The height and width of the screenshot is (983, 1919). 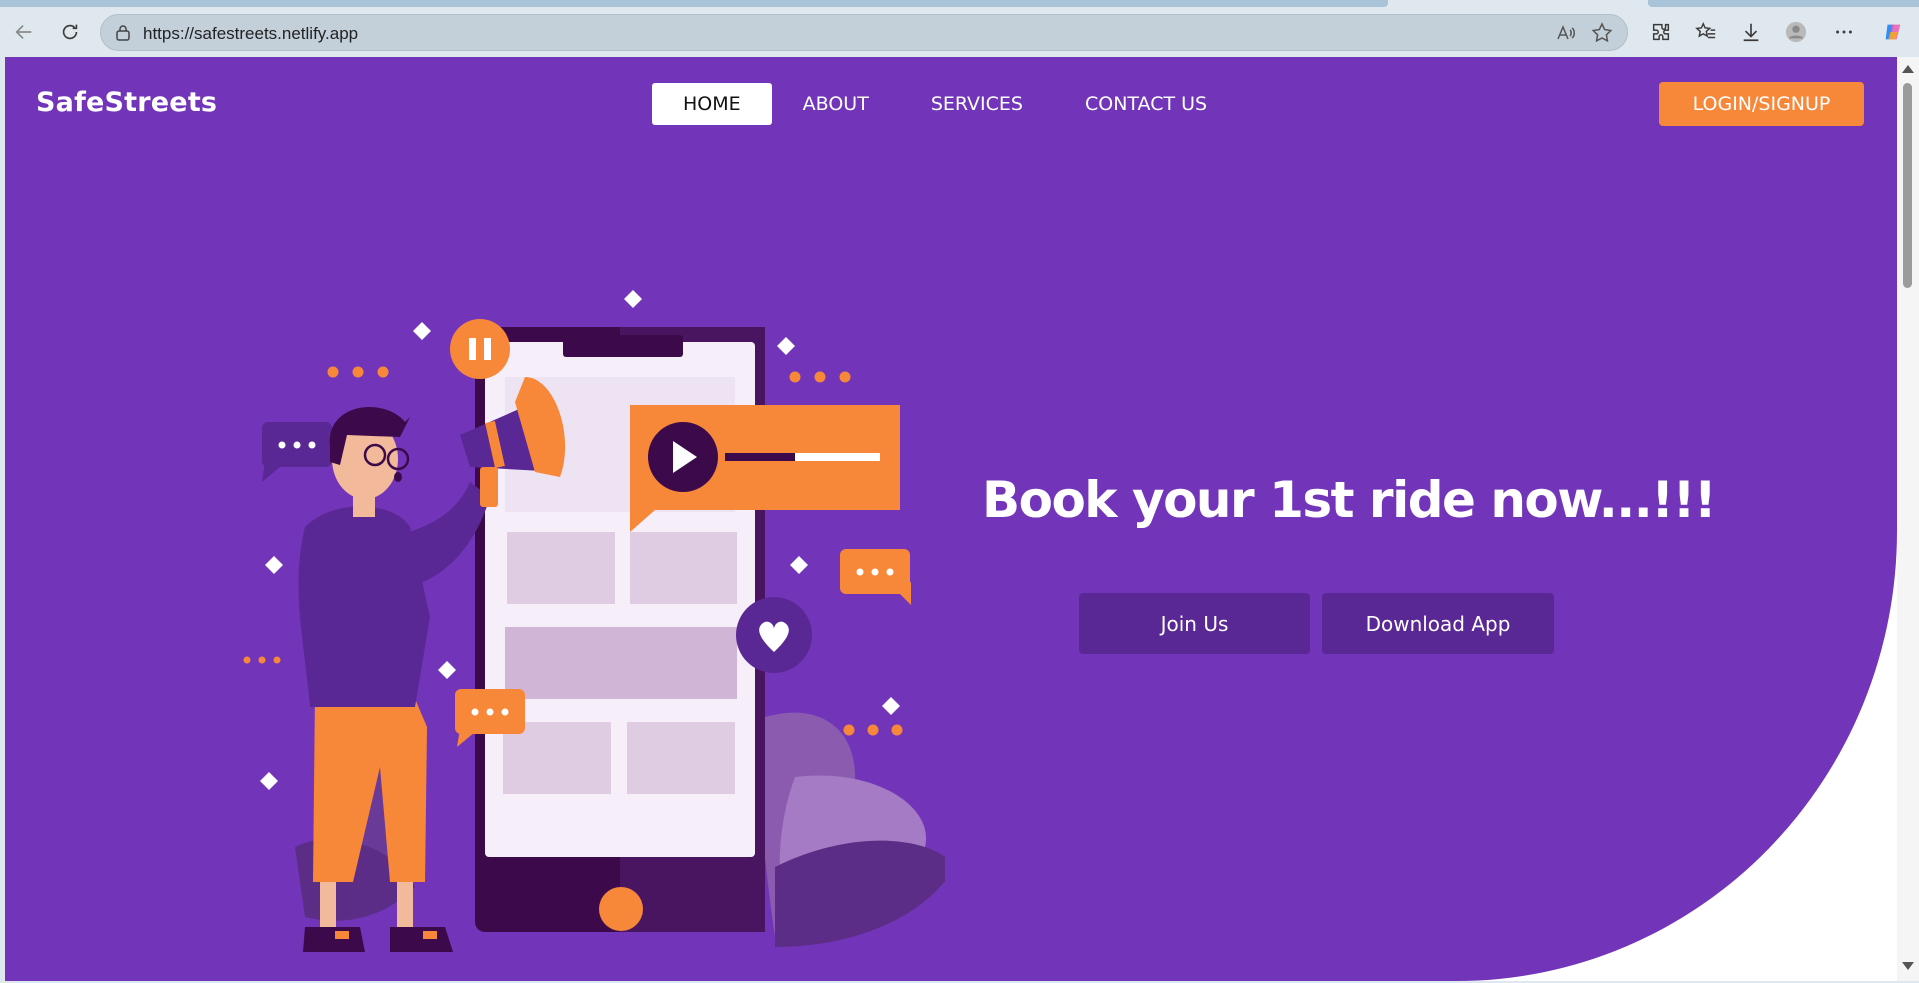 I want to click on tab-strip, so click(x=959, y=3).